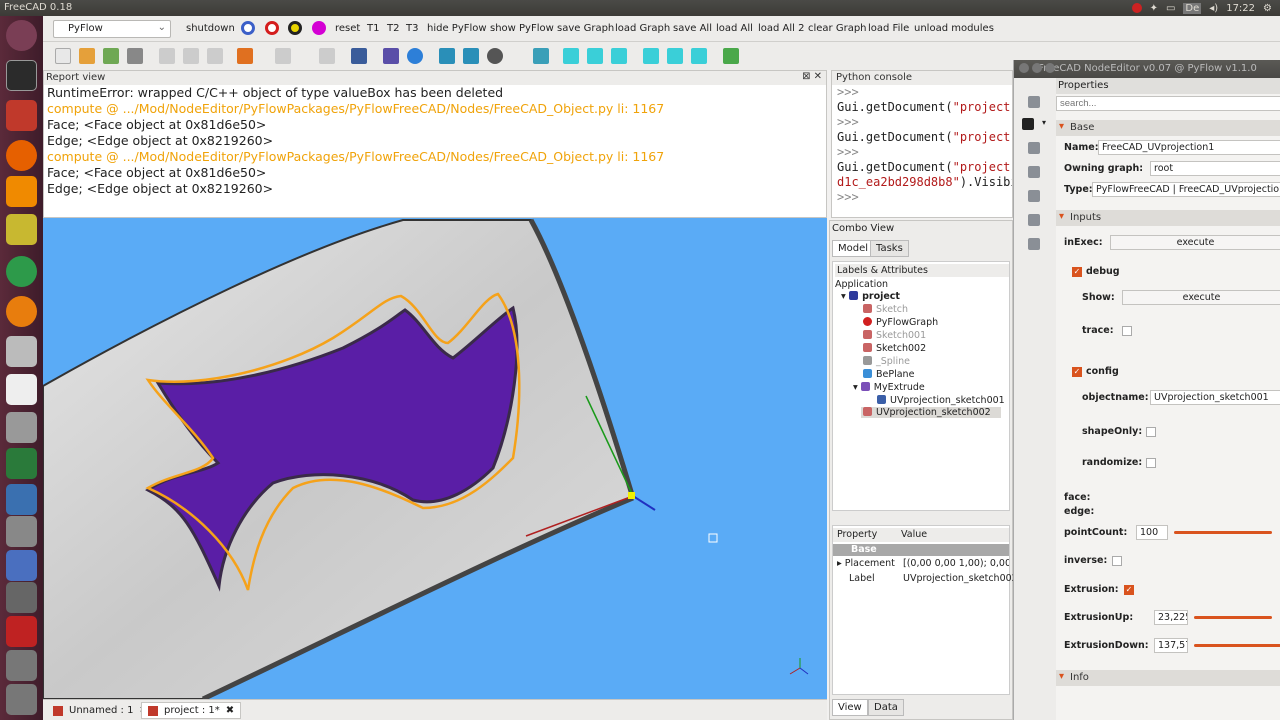 Image resolution: width=1280 pixels, height=720 pixels. What do you see at coordinates (954, 28) in the screenshot?
I see `unload-modules-button: unload modules` at bounding box center [954, 28].